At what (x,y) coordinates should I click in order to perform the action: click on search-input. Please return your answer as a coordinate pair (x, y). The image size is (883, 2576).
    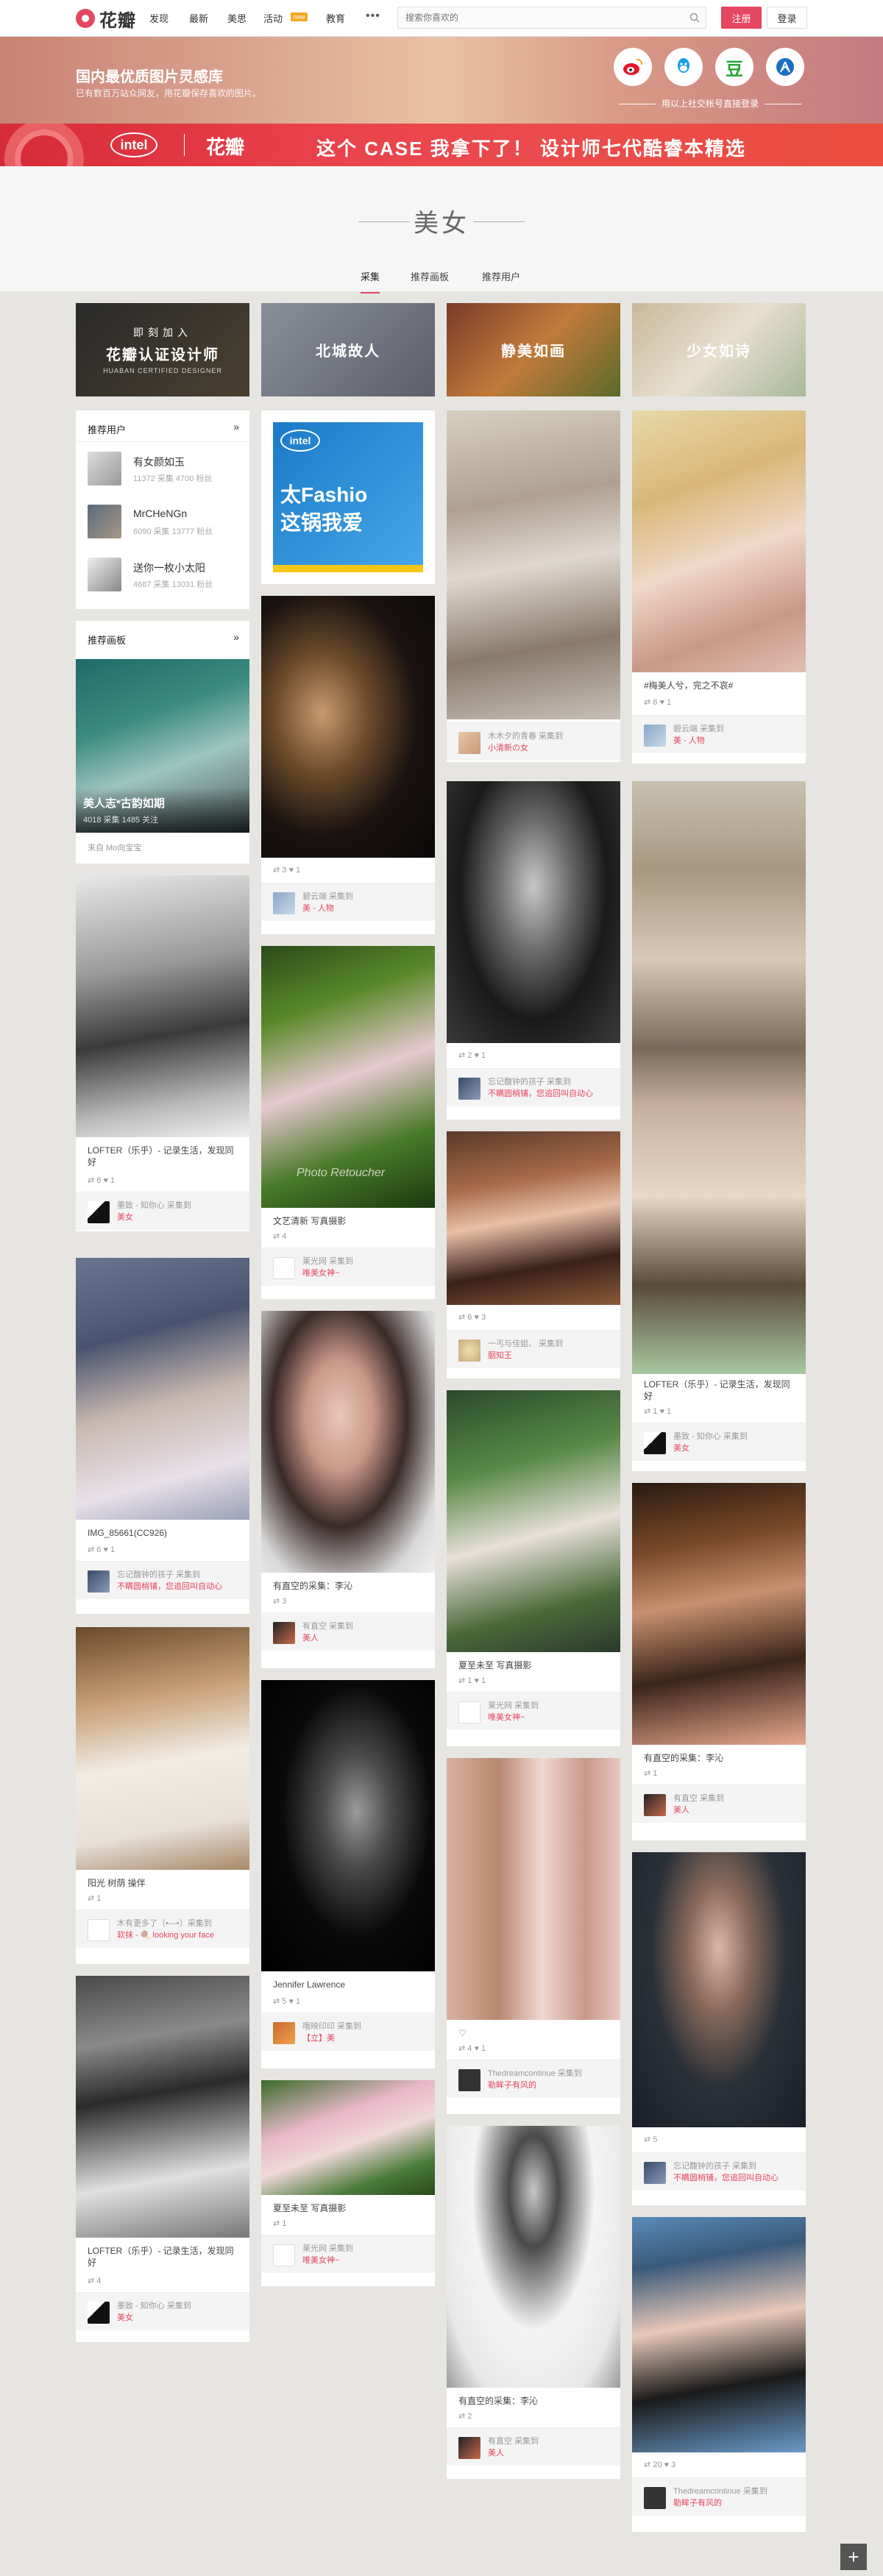
    Looking at the image, I should click on (538, 17).